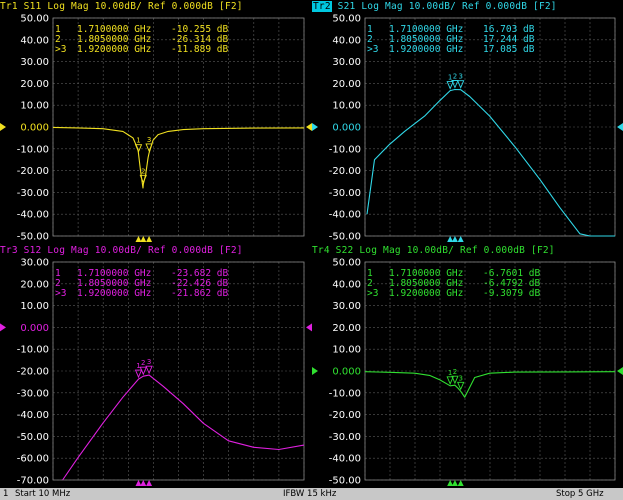  What do you see at coordinates (199, 49) in the screenshot?
I see `marker-row-value: -11.889 dB` at bounding box center [199, 49].